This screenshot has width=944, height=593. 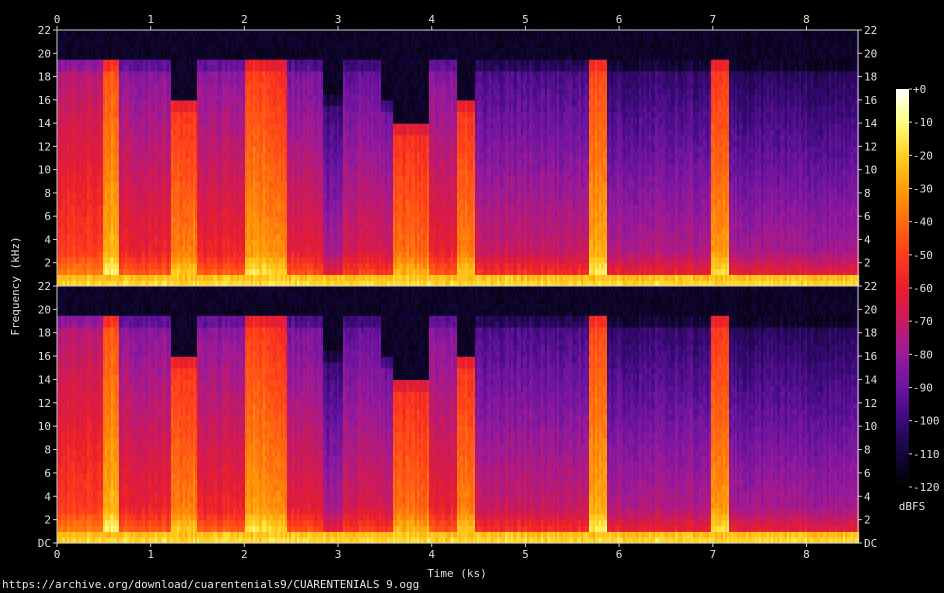 What do you see at coordinates (923, 222) in the screenshot?
I see `colorbar-tick-label: -40` at bounding box center [923, 222].